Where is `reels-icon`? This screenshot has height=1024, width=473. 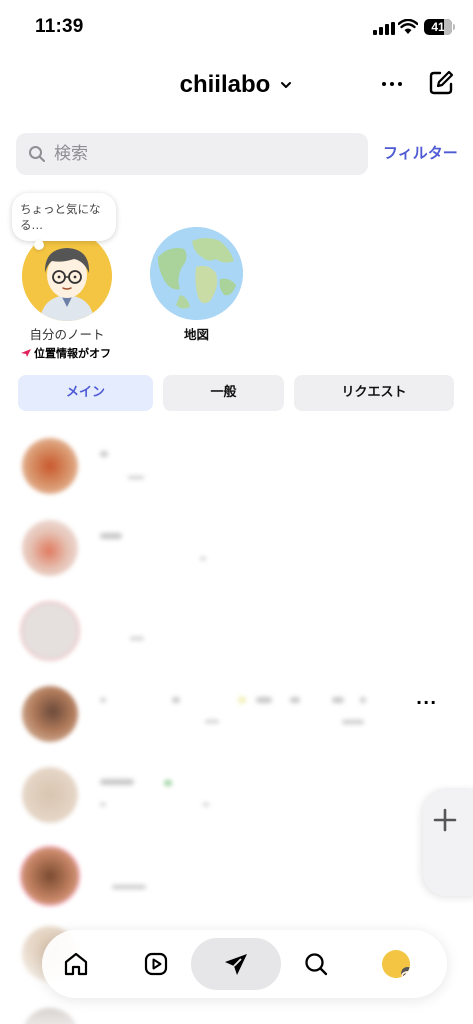 reels-icon is located at coordinates (156, 964).